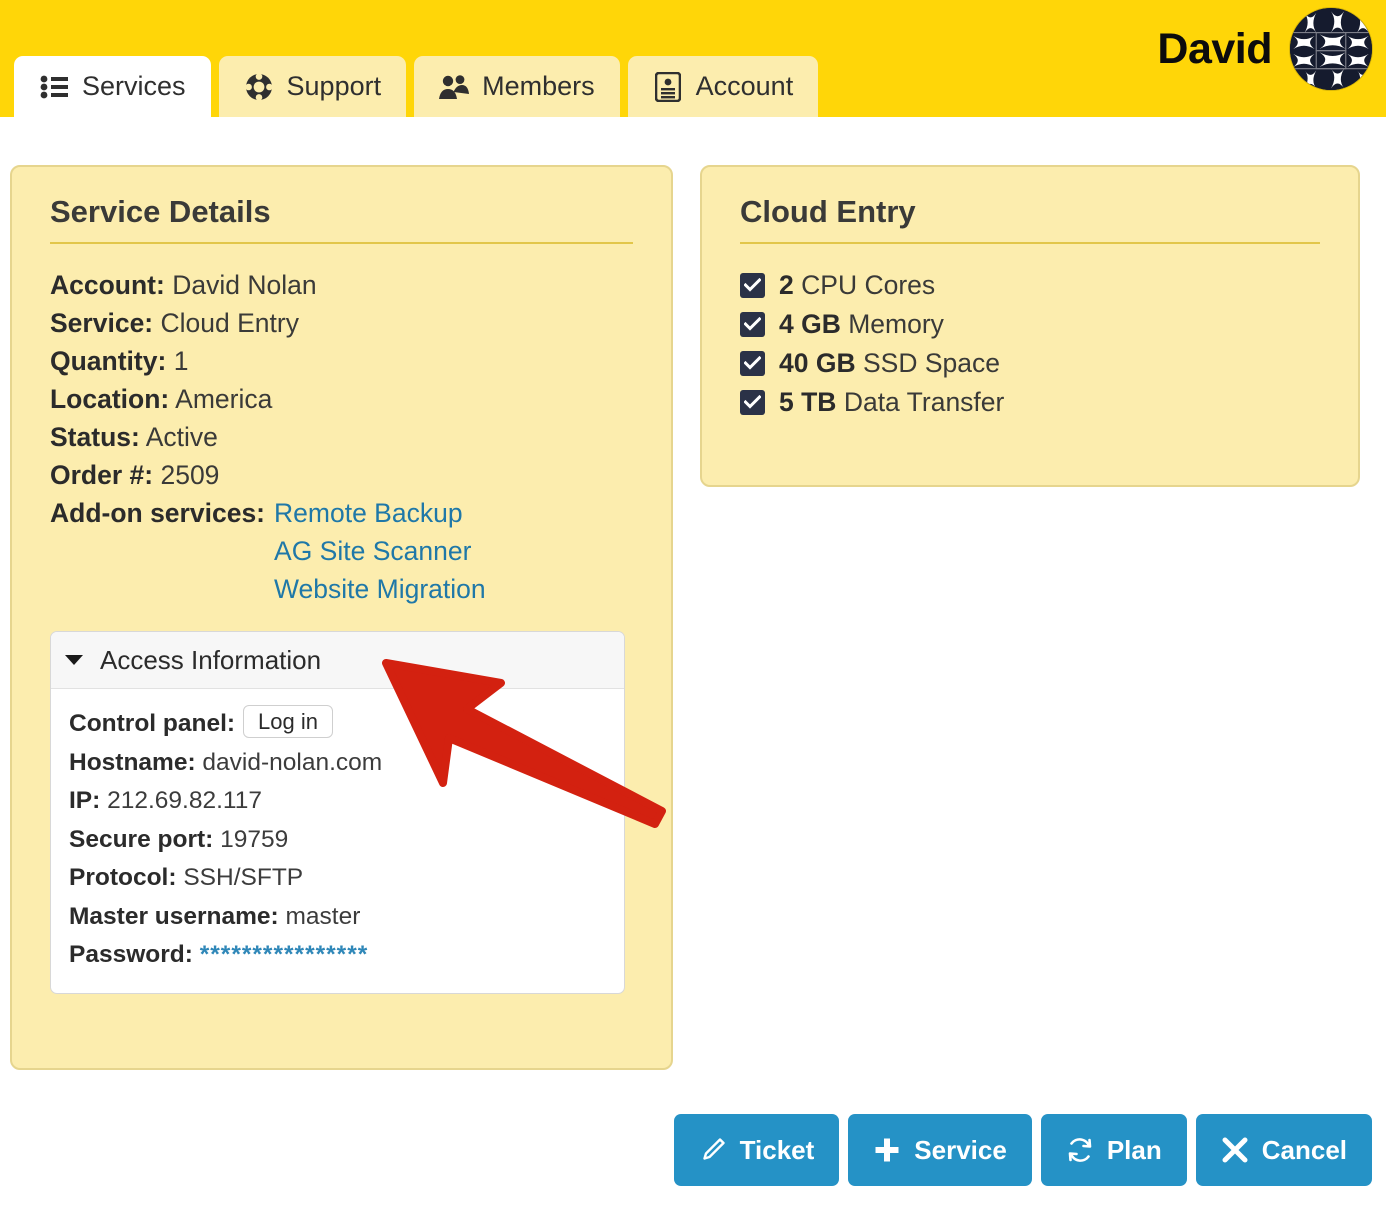  What do you see at coordinates (107, 285) in the screenshot?
I see `detail-label: Account:` at bounding box center [107, 285].